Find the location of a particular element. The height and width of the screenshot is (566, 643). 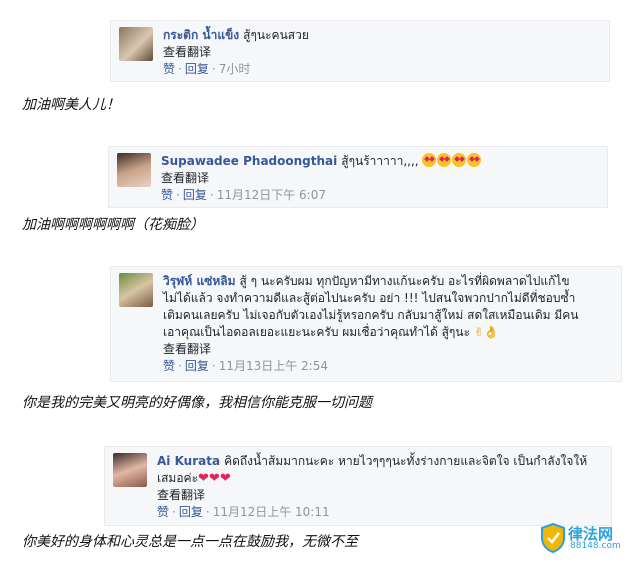

timestamp: 7小时 is located at coordinates (235, 69).